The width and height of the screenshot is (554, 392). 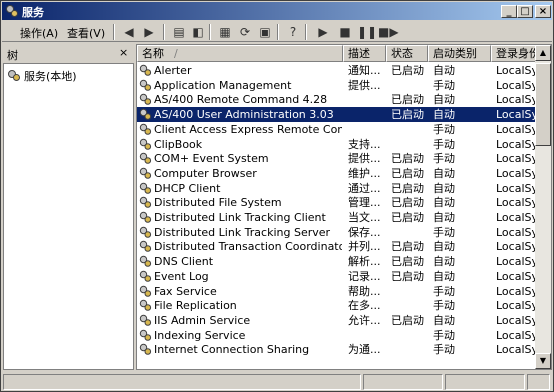 What do you see at coordinates (240, 217) in the screenshot?
I see `cell-name: Distributed Link Tracking Client` at bounding box center [240, 217].